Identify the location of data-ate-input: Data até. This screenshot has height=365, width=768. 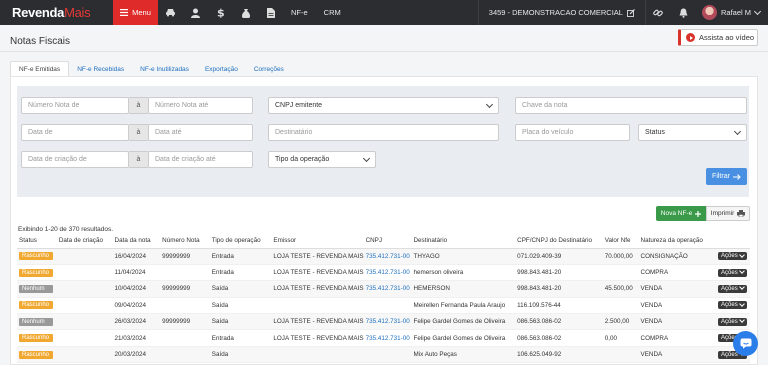
(200, 132).